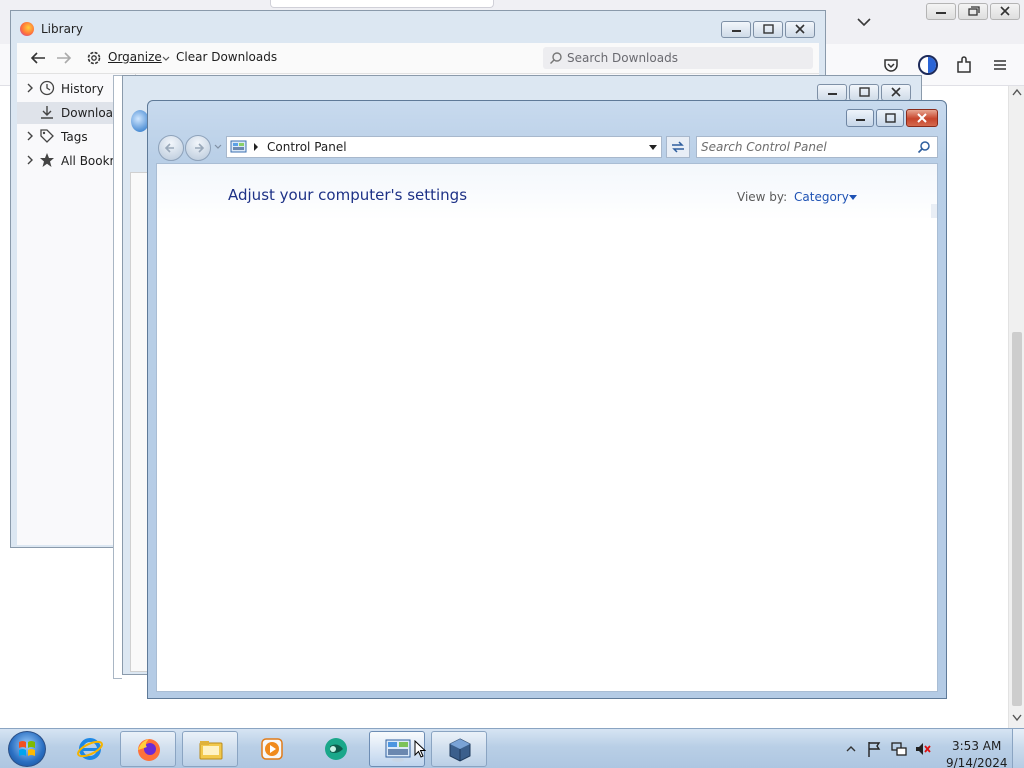 The width and height of the screenshot is (1024, 768). I want to click on lib-minimize-button, so click(736, 29).